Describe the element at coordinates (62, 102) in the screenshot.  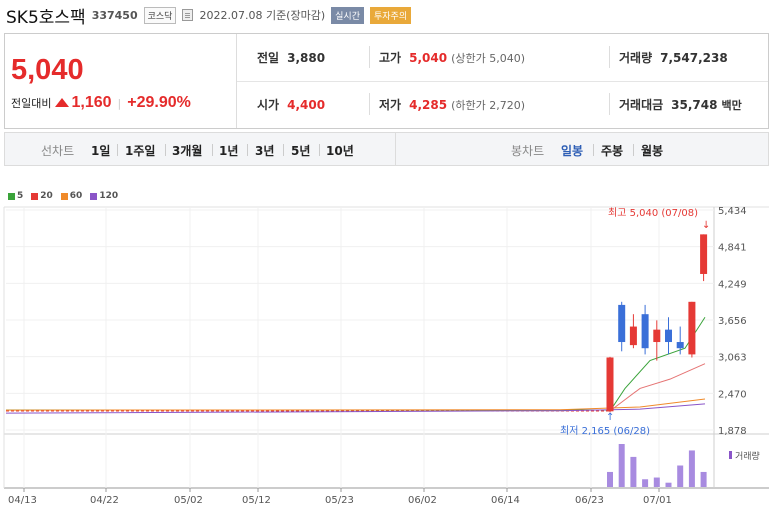
I see `up-arrow-icon` at that location.